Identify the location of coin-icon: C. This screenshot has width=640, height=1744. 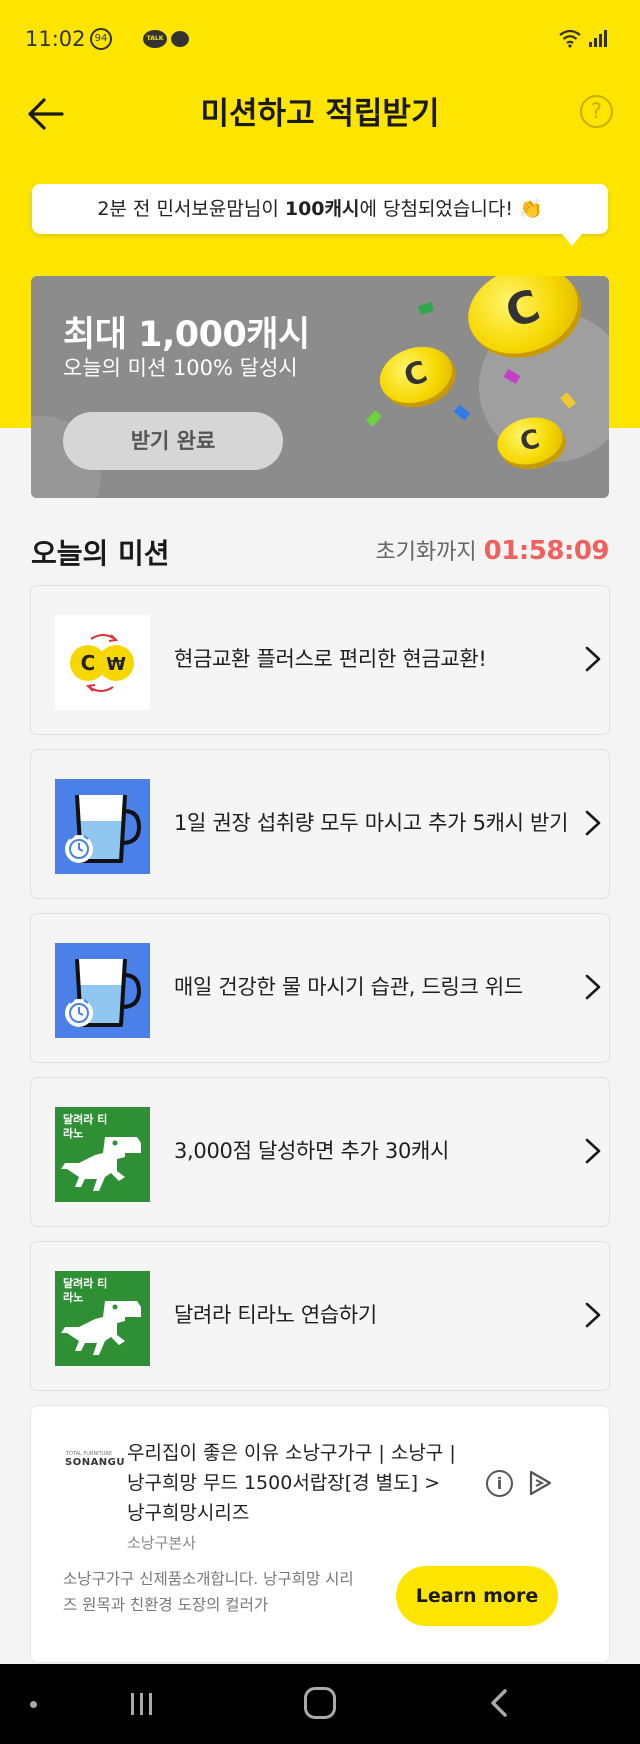
(416, 375).